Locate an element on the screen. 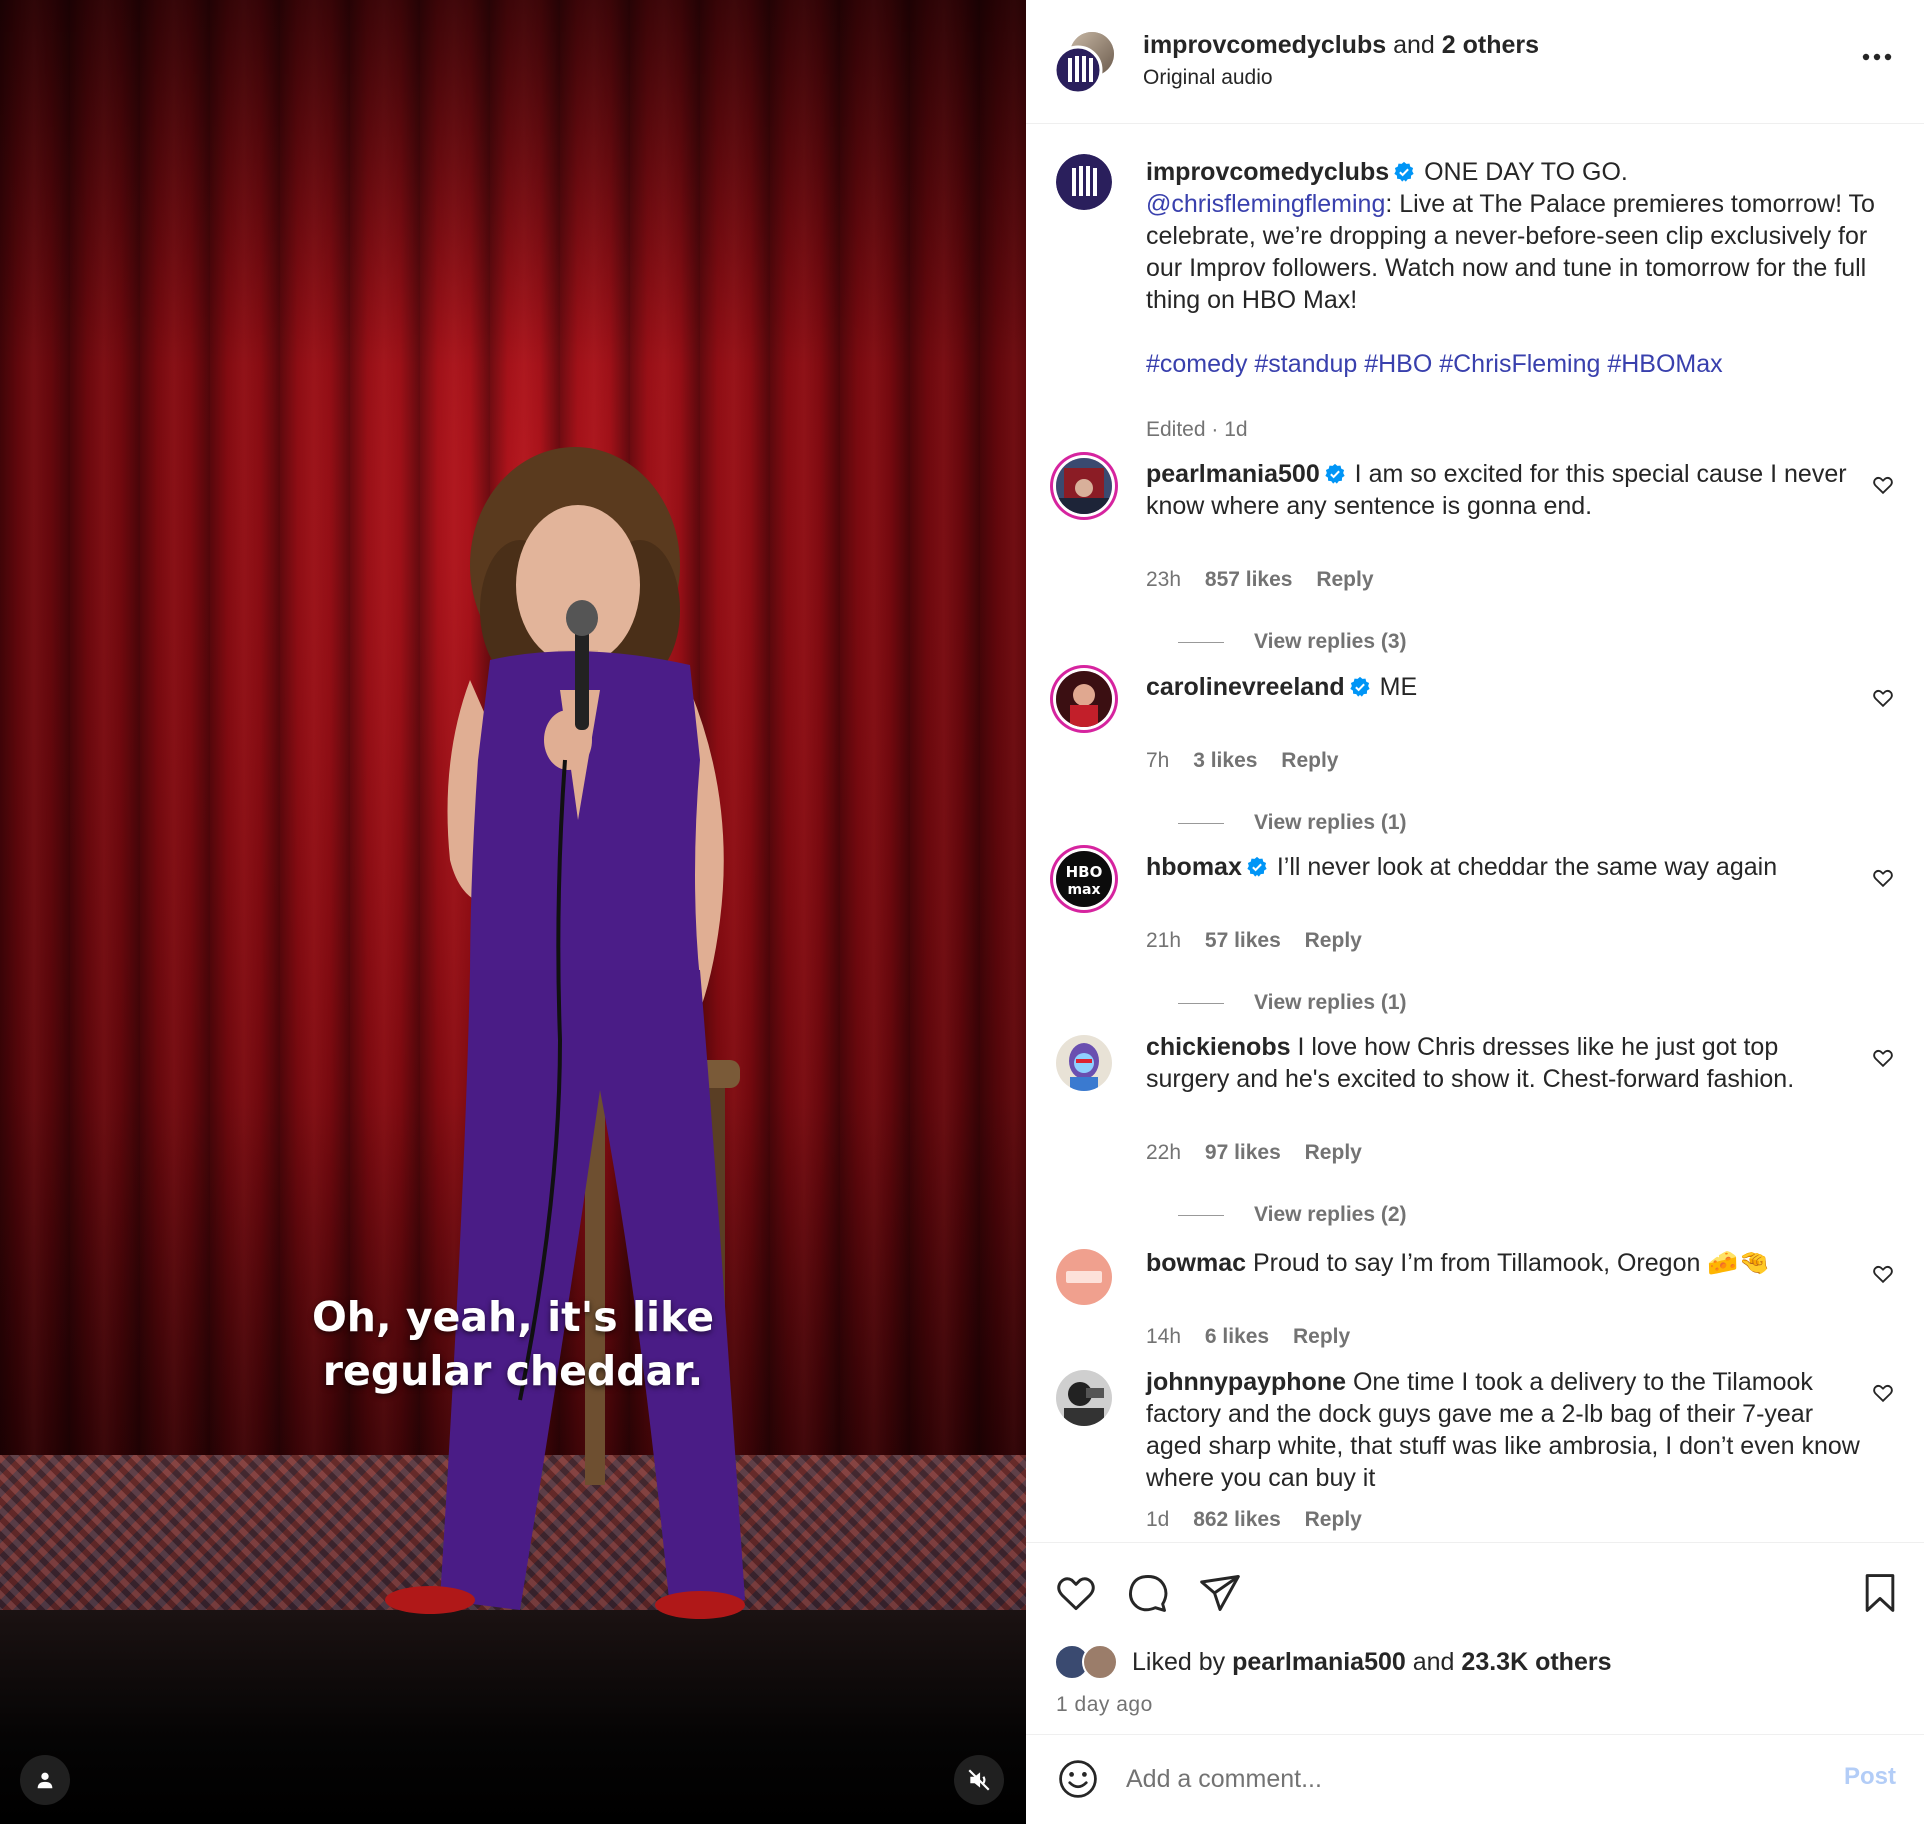 Image resolution: width=1924 pixels, height=1824 pixels. emoji-icon is located at coordinates (1078, 1779).